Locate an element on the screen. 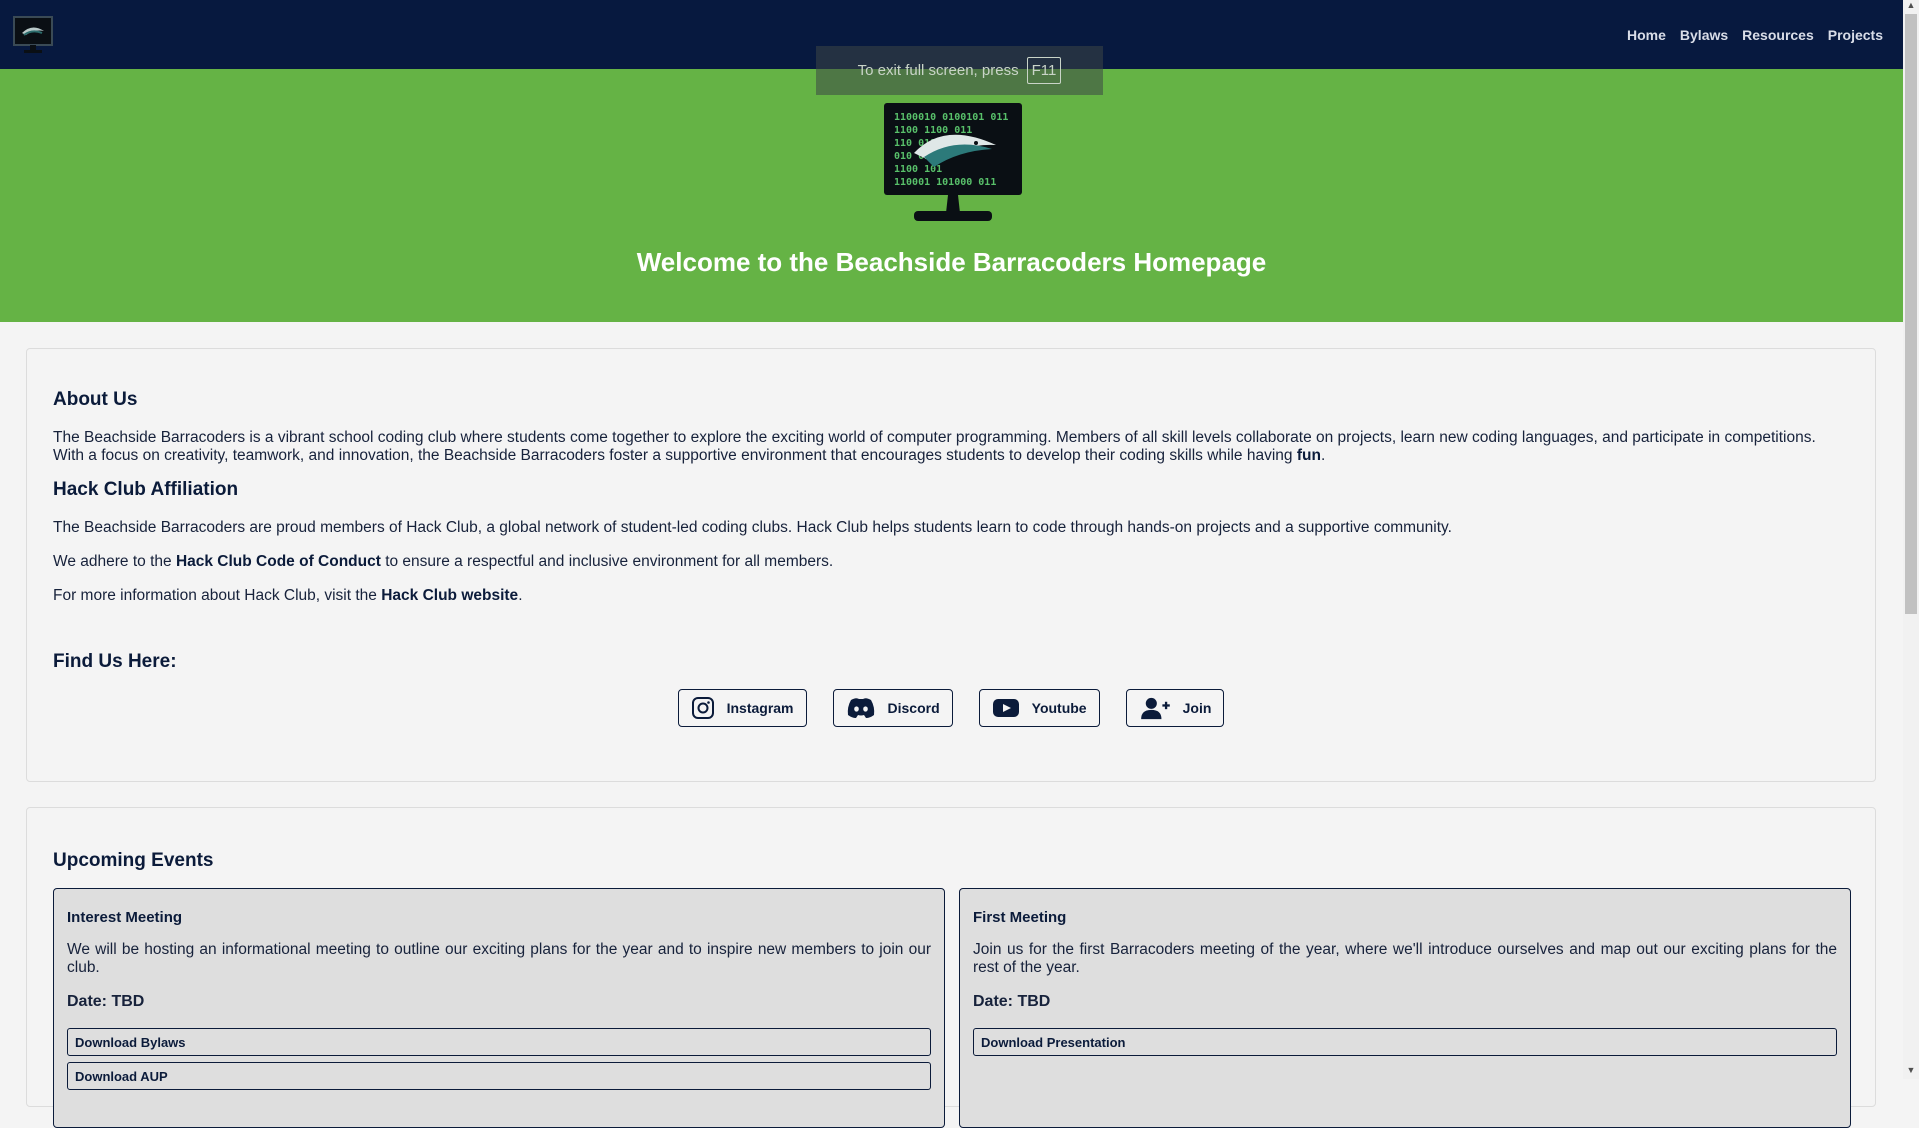 The height and width of the screenshot is (1128, 1919). coc-pre: We adhere to the is located at coordinates (114, 561).